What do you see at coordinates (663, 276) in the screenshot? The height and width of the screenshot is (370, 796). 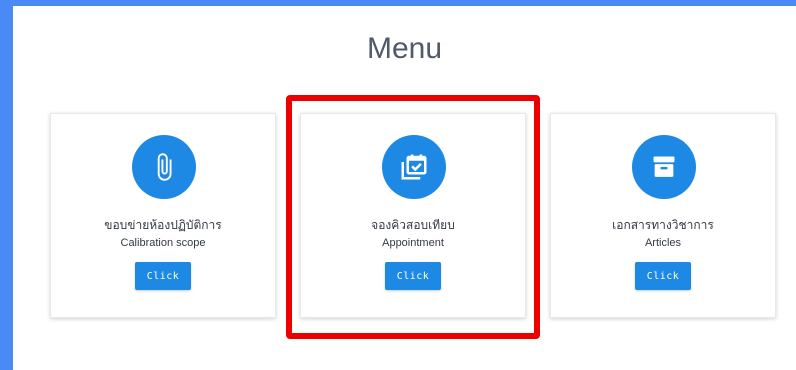 I see `click-button-articles: Click` at bounding box center [663, 276].